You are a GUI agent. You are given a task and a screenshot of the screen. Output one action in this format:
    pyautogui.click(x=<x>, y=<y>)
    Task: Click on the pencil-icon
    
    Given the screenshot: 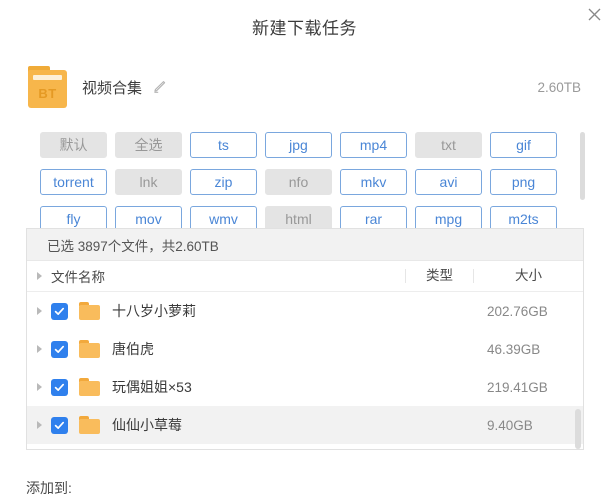 What is the action you would take?
    pyautogui.click(x=159, y=87)
    